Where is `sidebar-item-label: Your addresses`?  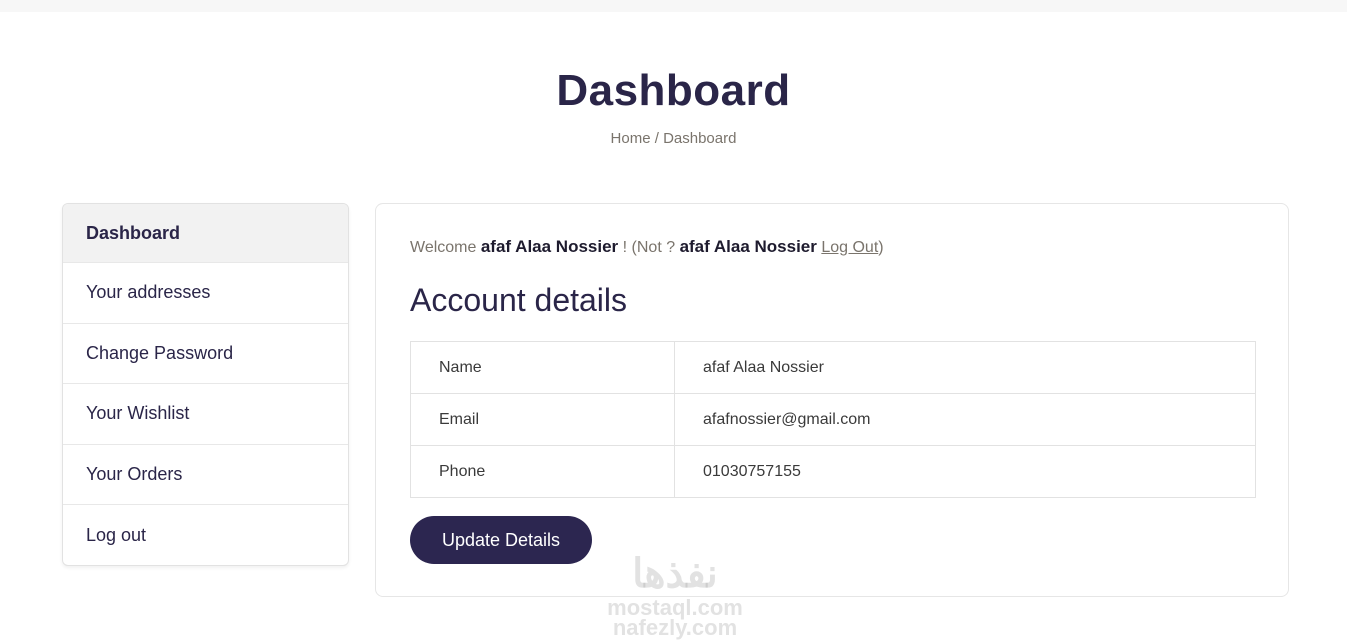
sidebar-item-label: Your addresses is located at coordinates (148, 292).